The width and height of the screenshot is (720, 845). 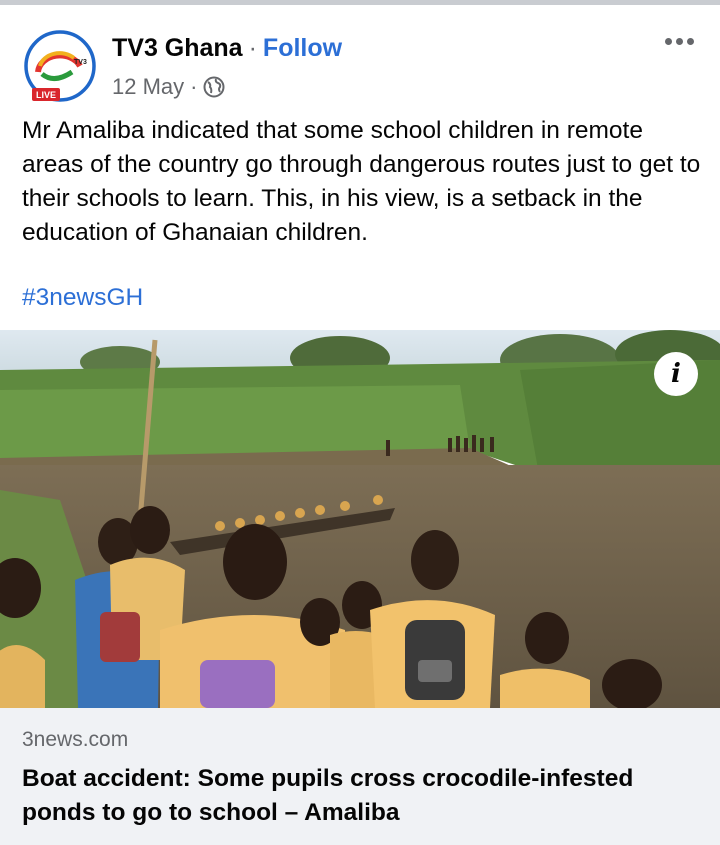 I want to click on svg-text: TV3, so click(x=80, y=62).